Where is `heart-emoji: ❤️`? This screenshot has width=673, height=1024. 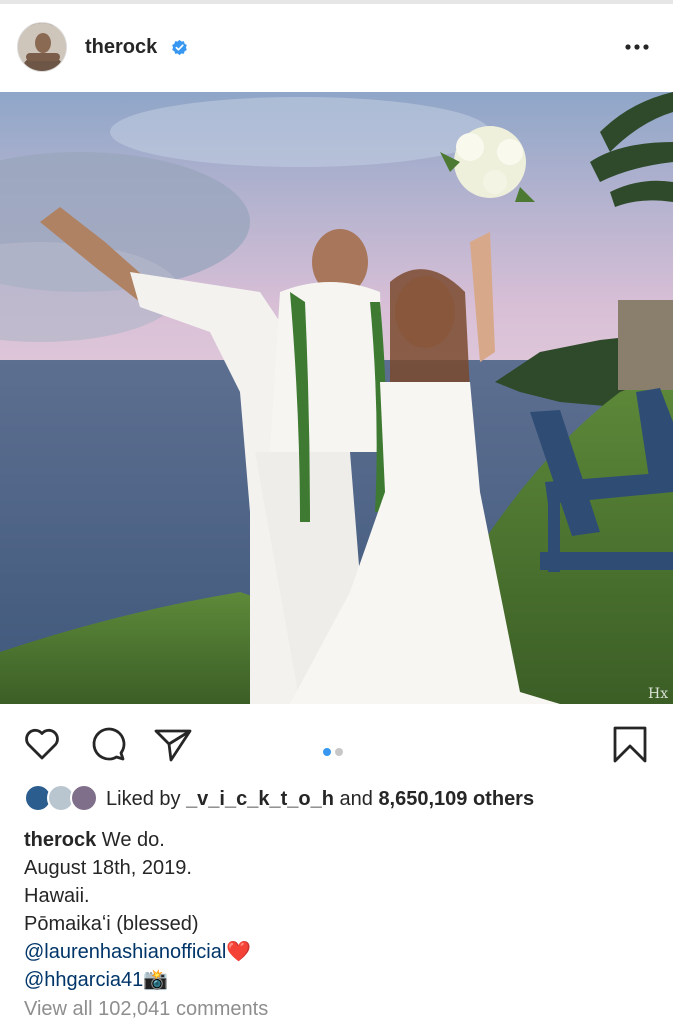
heart-emoji: ❤️ is located at coordinates (239, 952).